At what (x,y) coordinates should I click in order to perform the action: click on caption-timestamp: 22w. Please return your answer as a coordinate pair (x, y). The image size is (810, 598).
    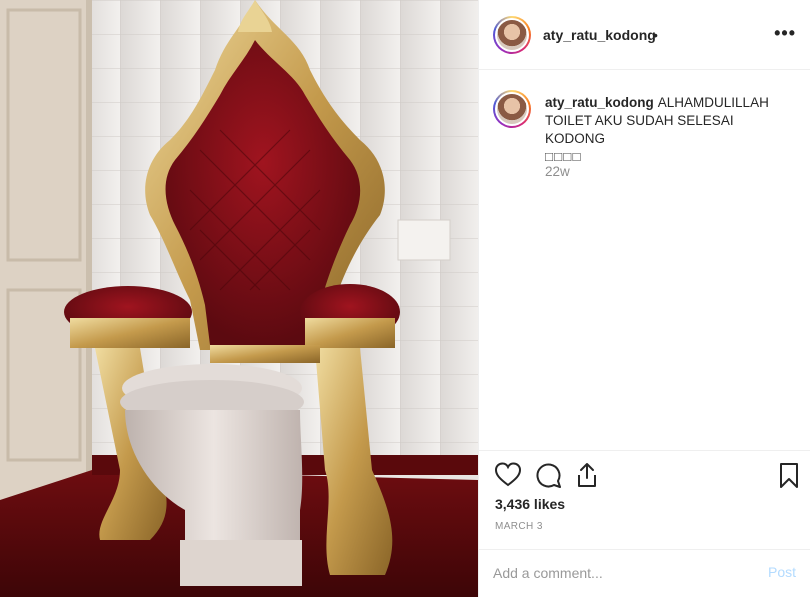
    Looking at the image, I should click on (557, 171).